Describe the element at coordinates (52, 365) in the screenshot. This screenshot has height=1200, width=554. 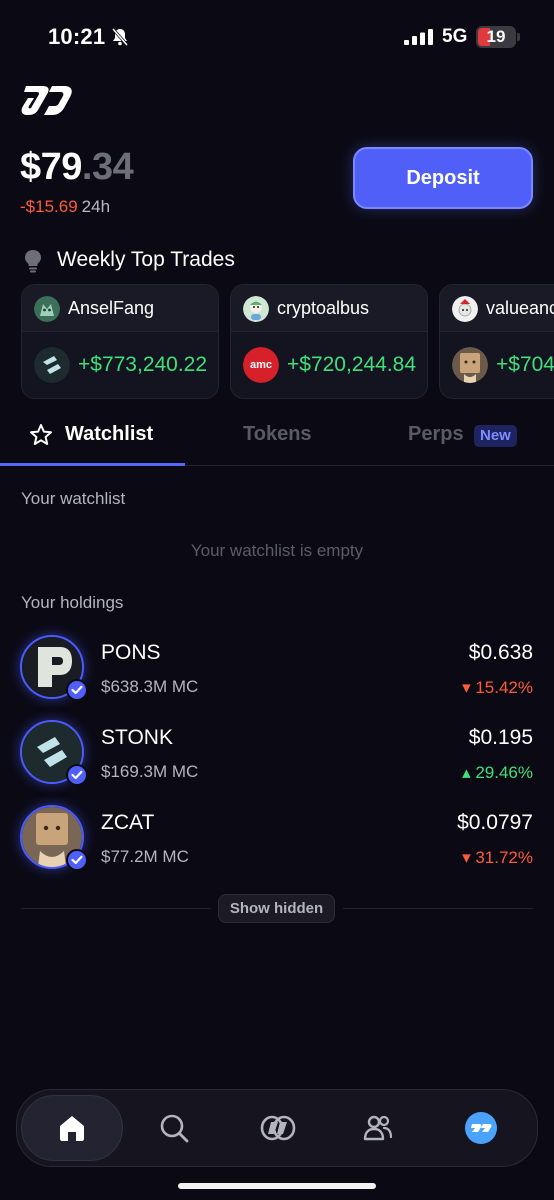
I see `stonk-icon` at that location.